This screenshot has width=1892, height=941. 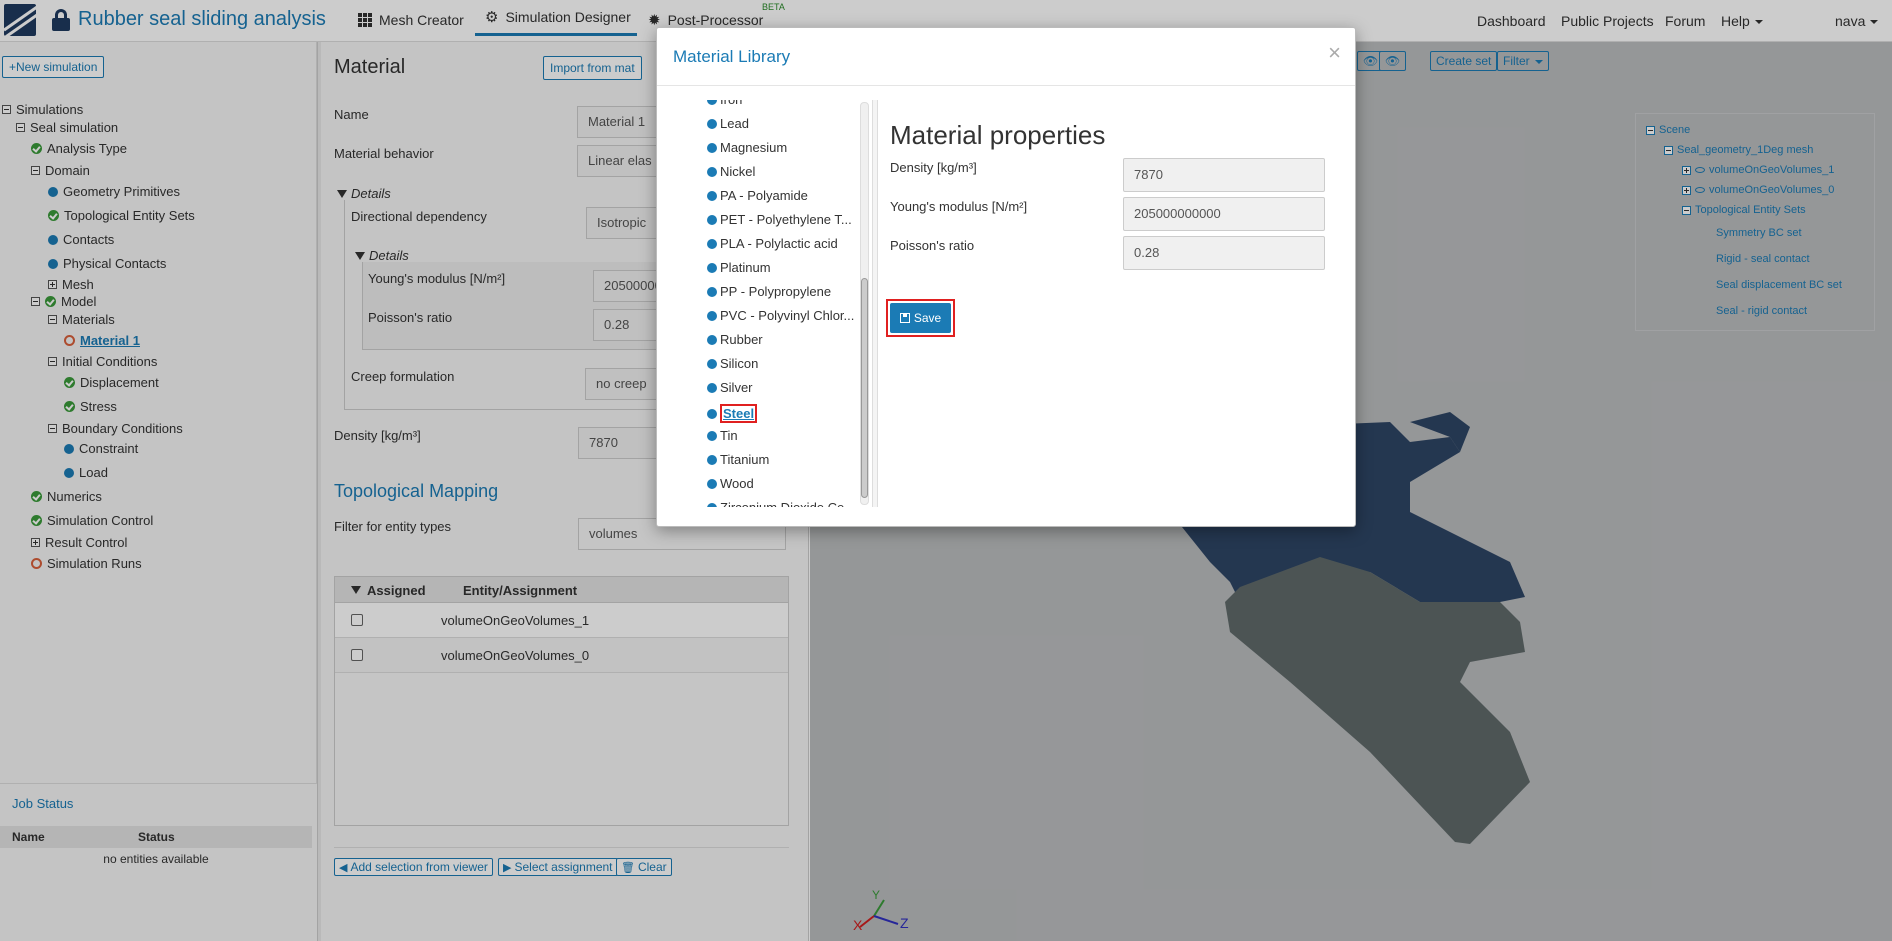 What do you see at coordinates (1006, 57) in the screenshot?
I see `modal-header: Material Library ×` at bounding box center [1006, 57].